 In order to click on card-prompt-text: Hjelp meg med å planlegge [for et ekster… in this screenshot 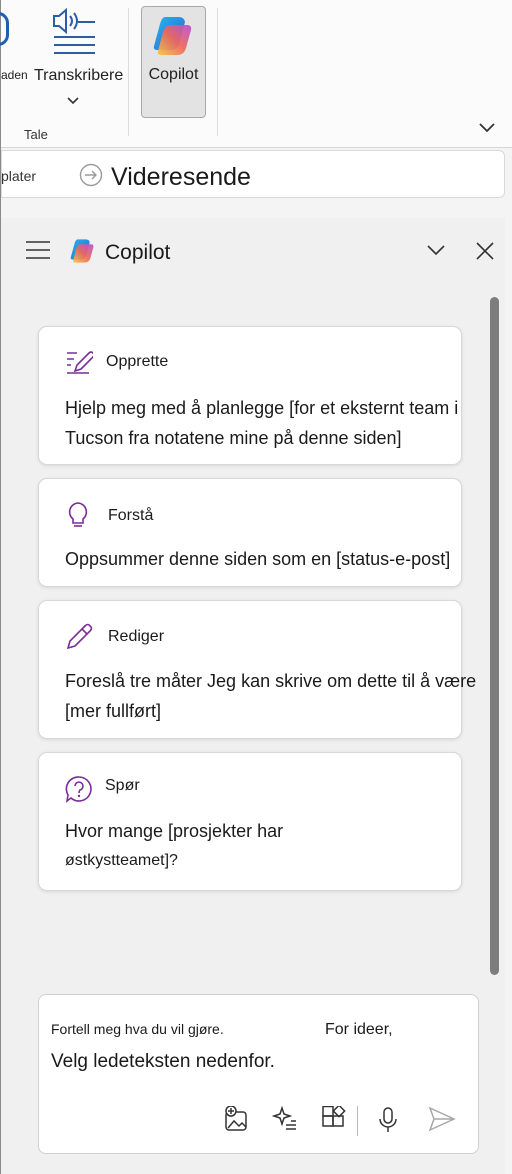, I will do `click(262, 423)`.